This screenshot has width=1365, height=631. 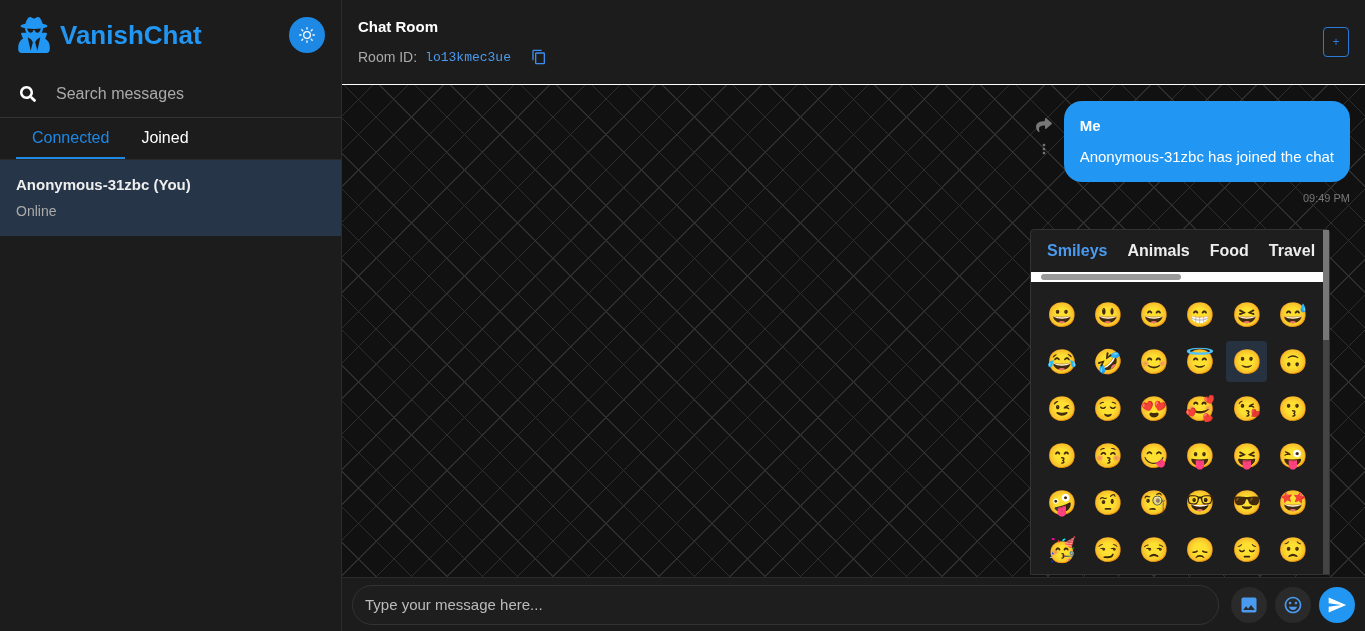 I want to click on user-list-item: Anonymous-31zbc (You) Online, so click(x=170, y=198).